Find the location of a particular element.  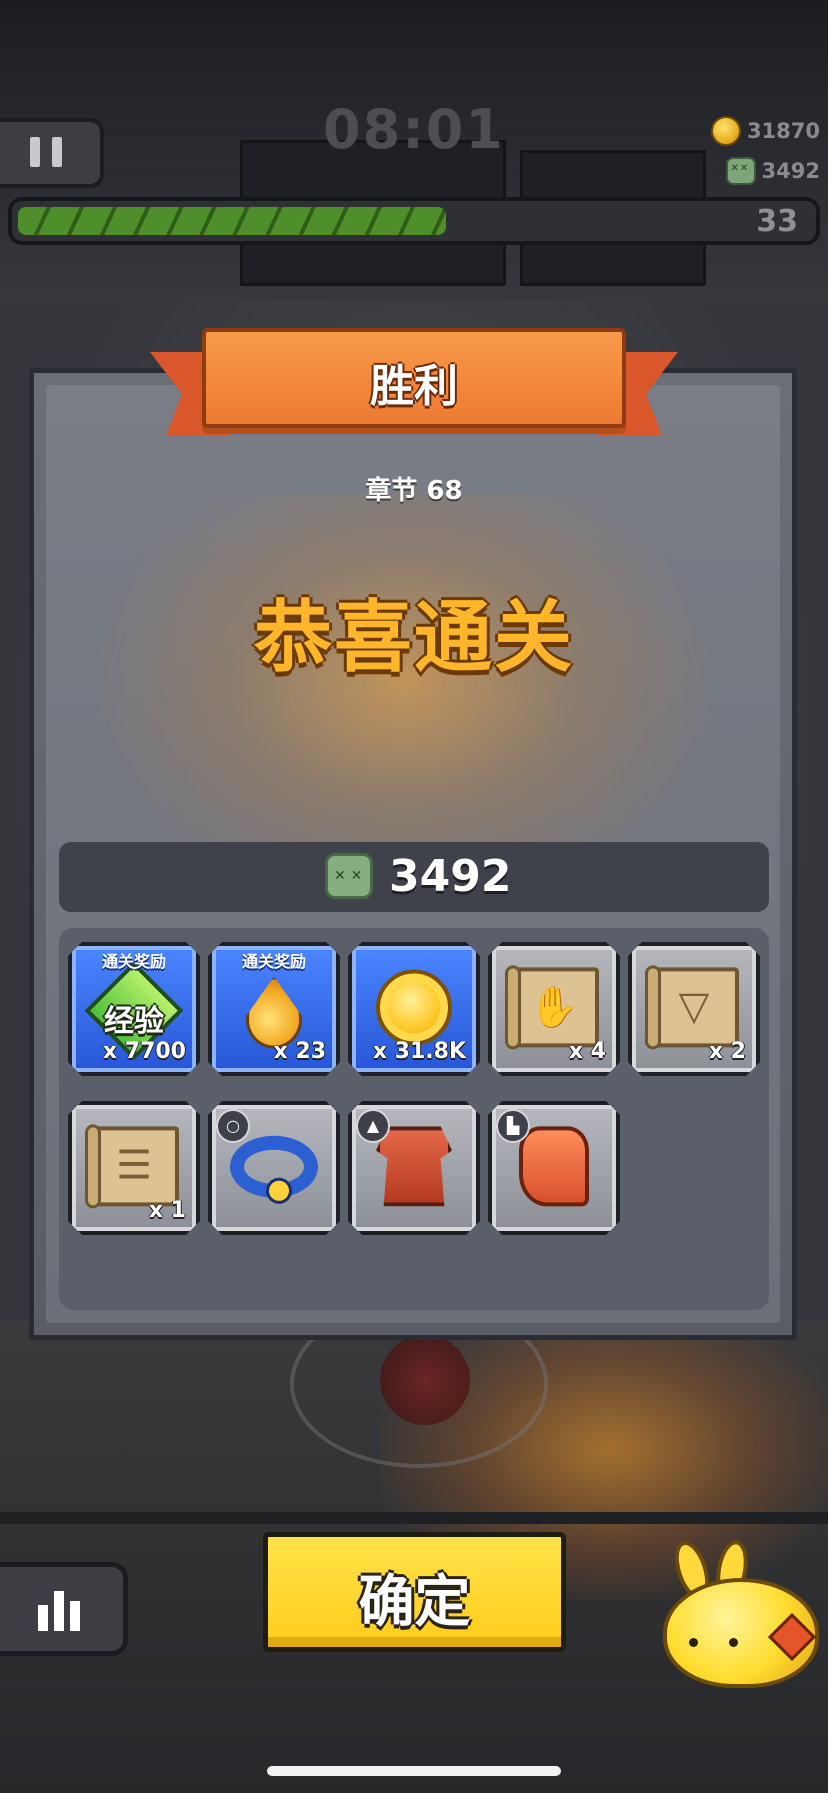

armor-type-icon: ▲ is located at coordinates (373, 1126).